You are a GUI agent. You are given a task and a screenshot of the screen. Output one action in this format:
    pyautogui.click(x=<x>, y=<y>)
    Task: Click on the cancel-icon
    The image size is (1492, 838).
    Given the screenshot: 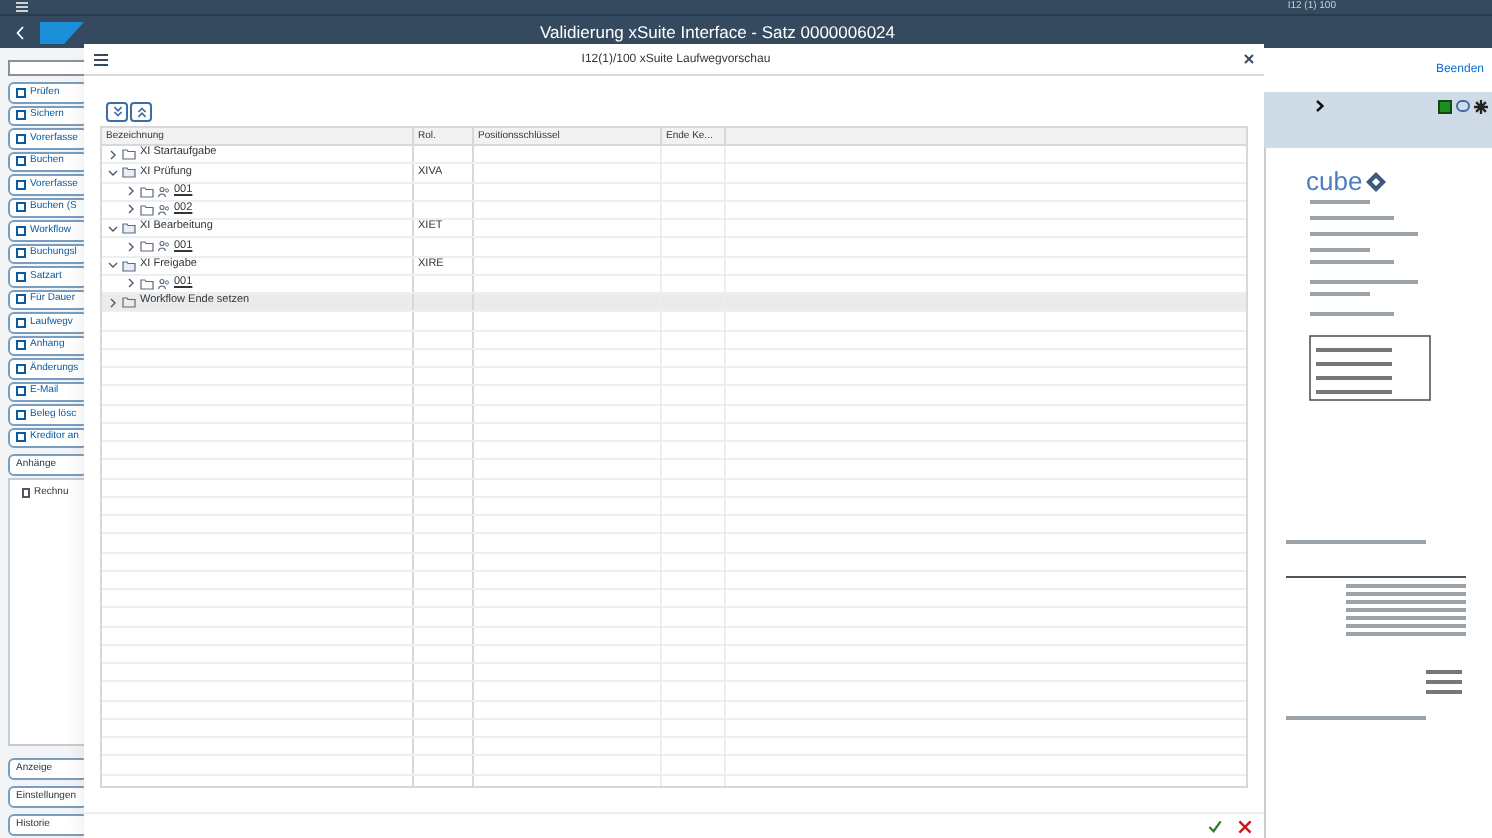 What is the action you would take?
    pyautogui.click(x=1245, y=827)
    